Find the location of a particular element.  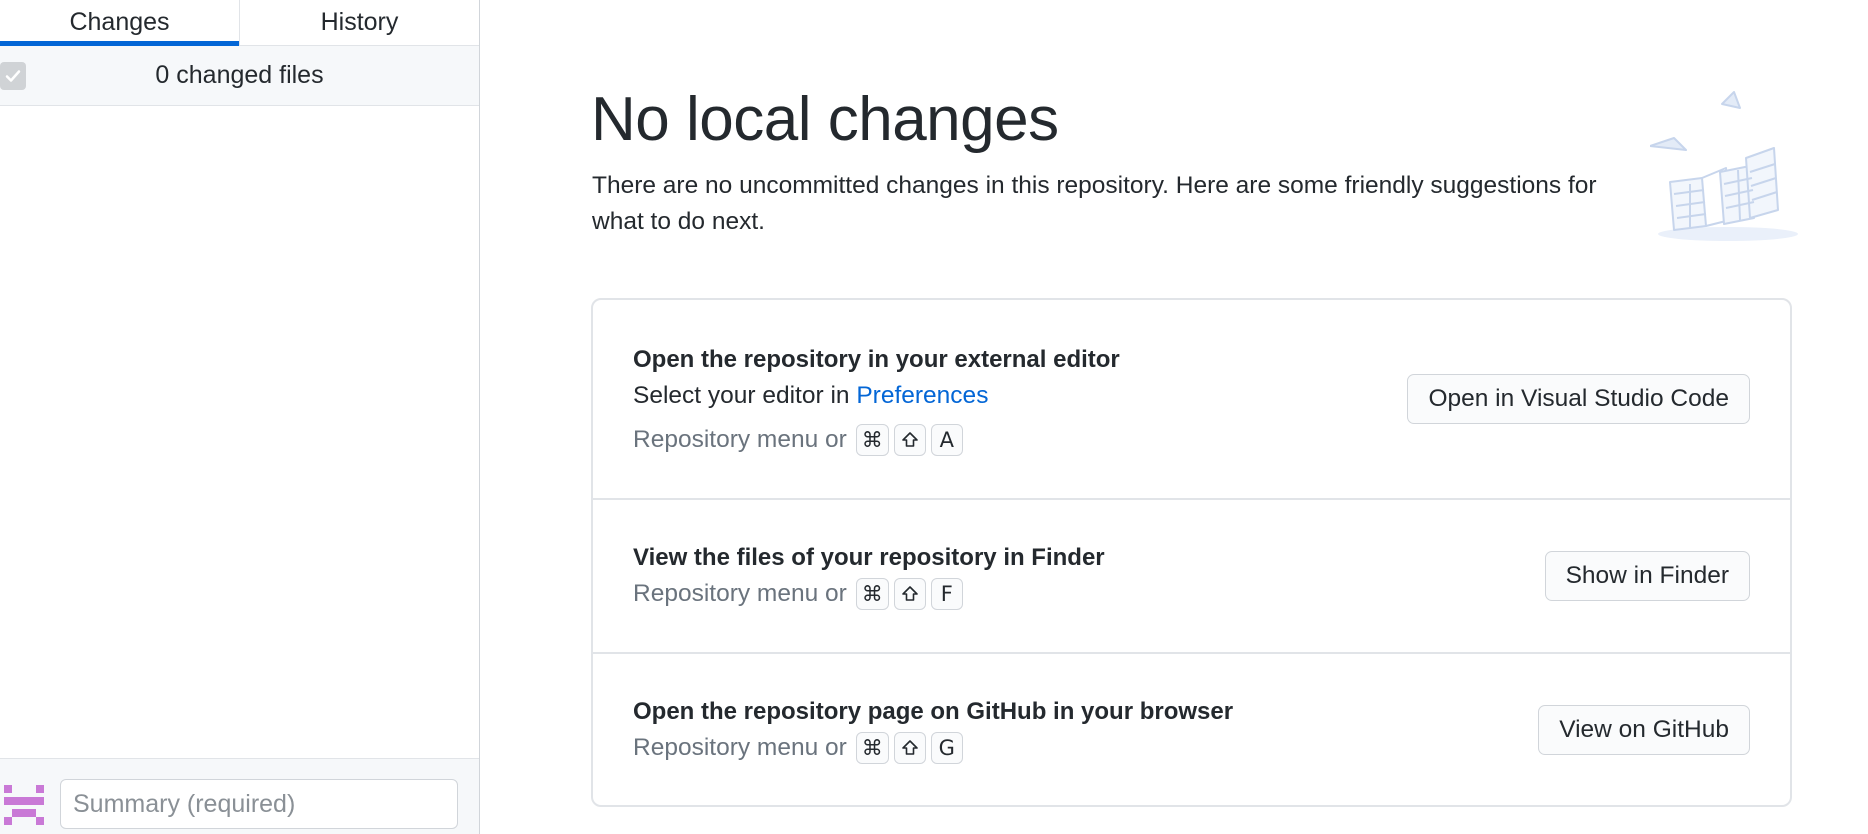

keyboard-shortcut: Repository menu or ⌘ G is located at coordinates (798, 748).